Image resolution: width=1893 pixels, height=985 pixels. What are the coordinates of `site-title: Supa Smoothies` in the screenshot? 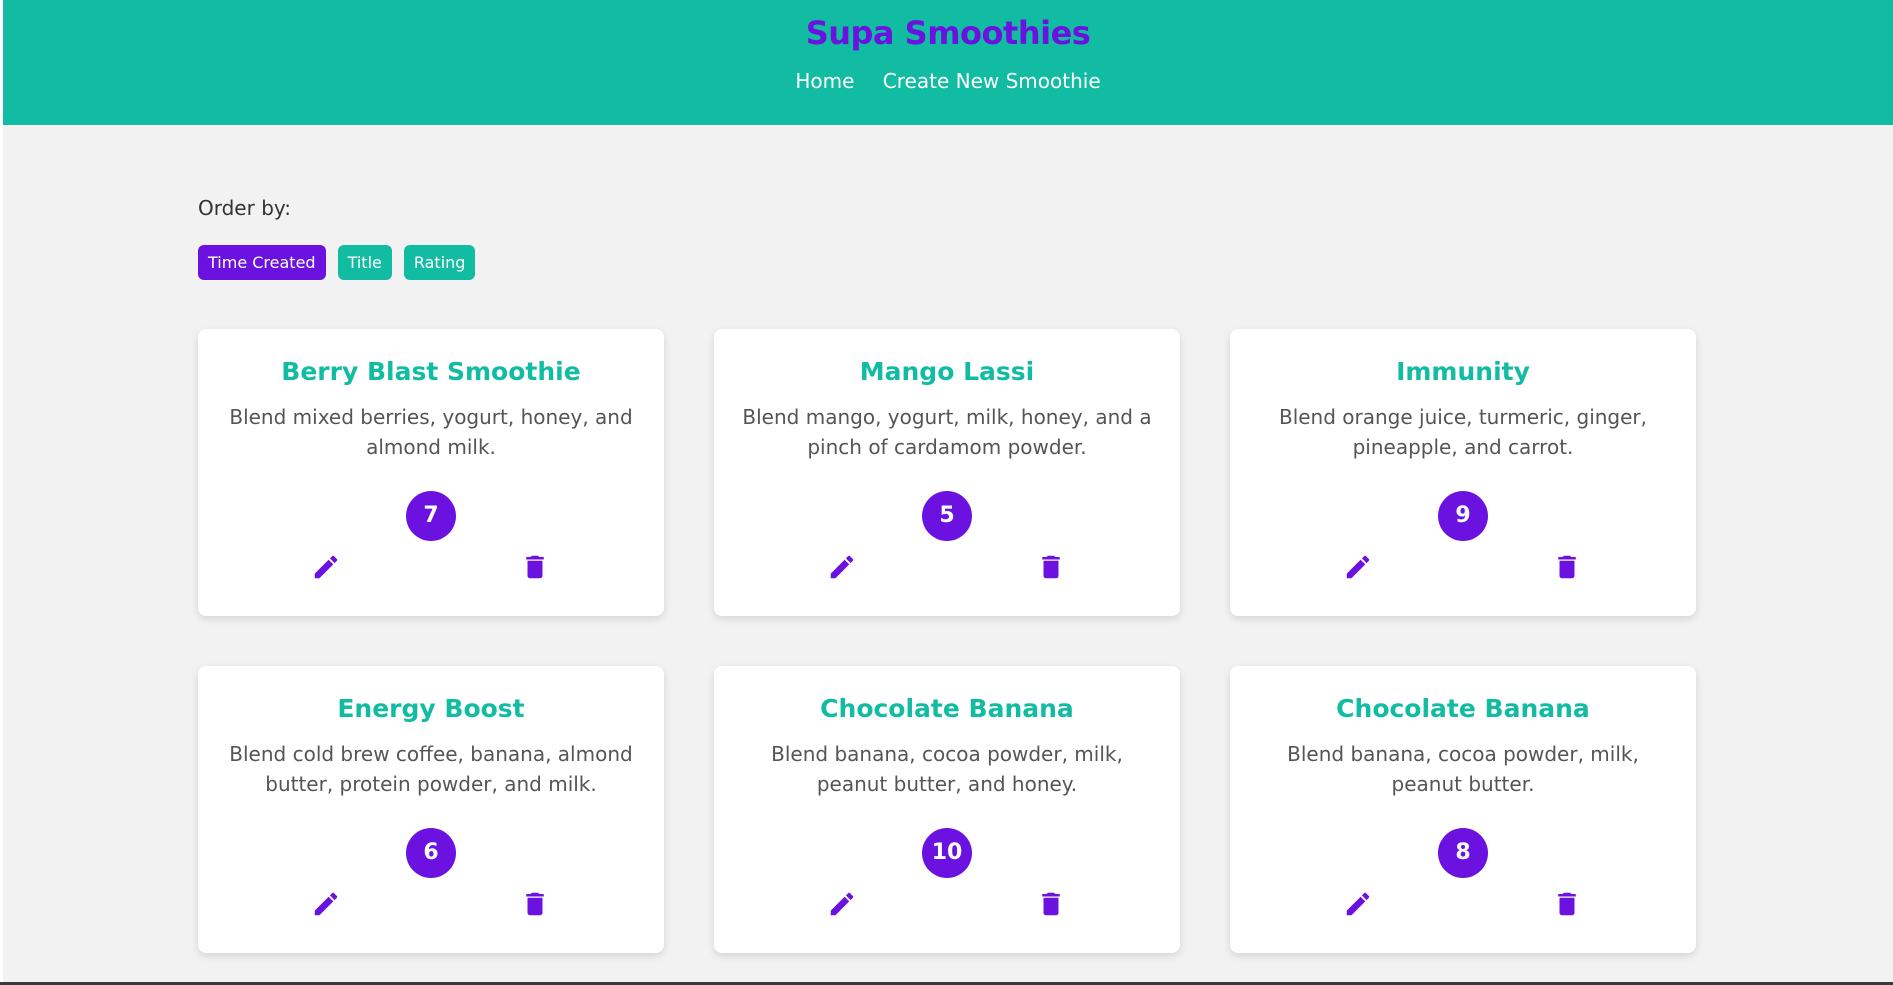 It's located at (948, 33).